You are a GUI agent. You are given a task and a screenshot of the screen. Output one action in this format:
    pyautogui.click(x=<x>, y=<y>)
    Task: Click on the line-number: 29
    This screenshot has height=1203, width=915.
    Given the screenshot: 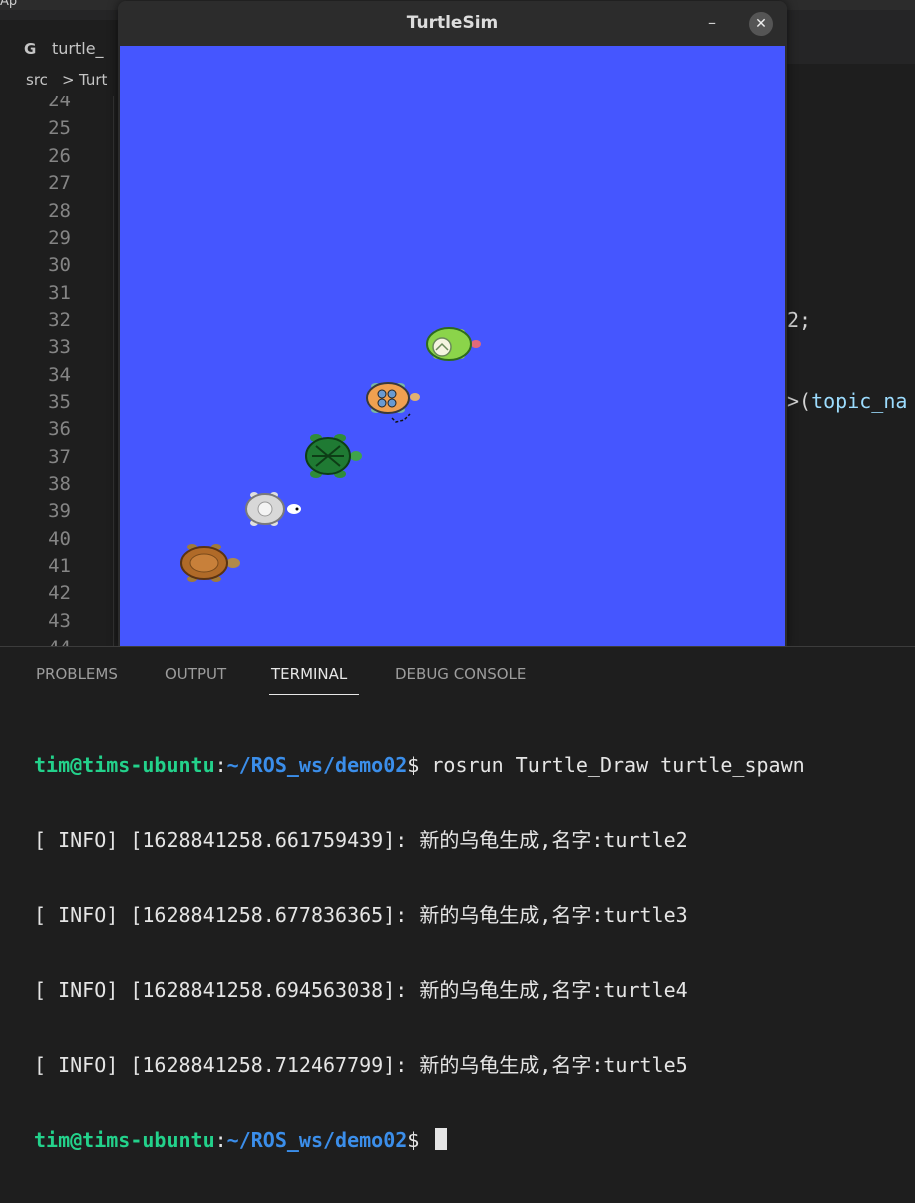 What is the action you would take?
    pyautogui.click(x=59, y=238)
    